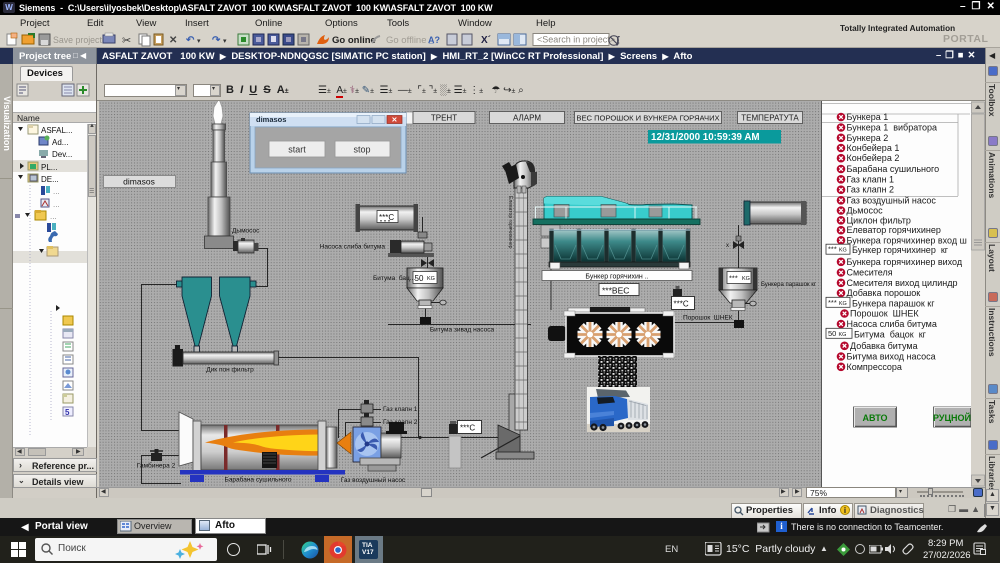  What do you see at coordinates (727, 246) in the screenshot?
I see `svg-text: х` at bounding box center [727, 246].